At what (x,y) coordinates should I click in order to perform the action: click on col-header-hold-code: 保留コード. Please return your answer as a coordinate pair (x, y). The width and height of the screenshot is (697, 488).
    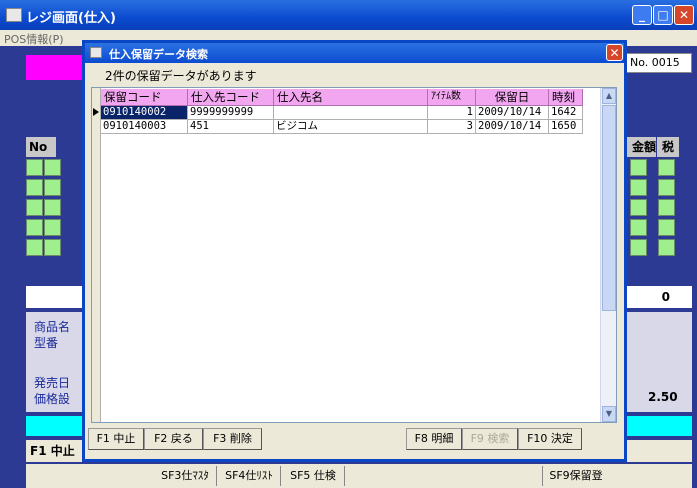
    Looking at the image, I should click on (144, 97).